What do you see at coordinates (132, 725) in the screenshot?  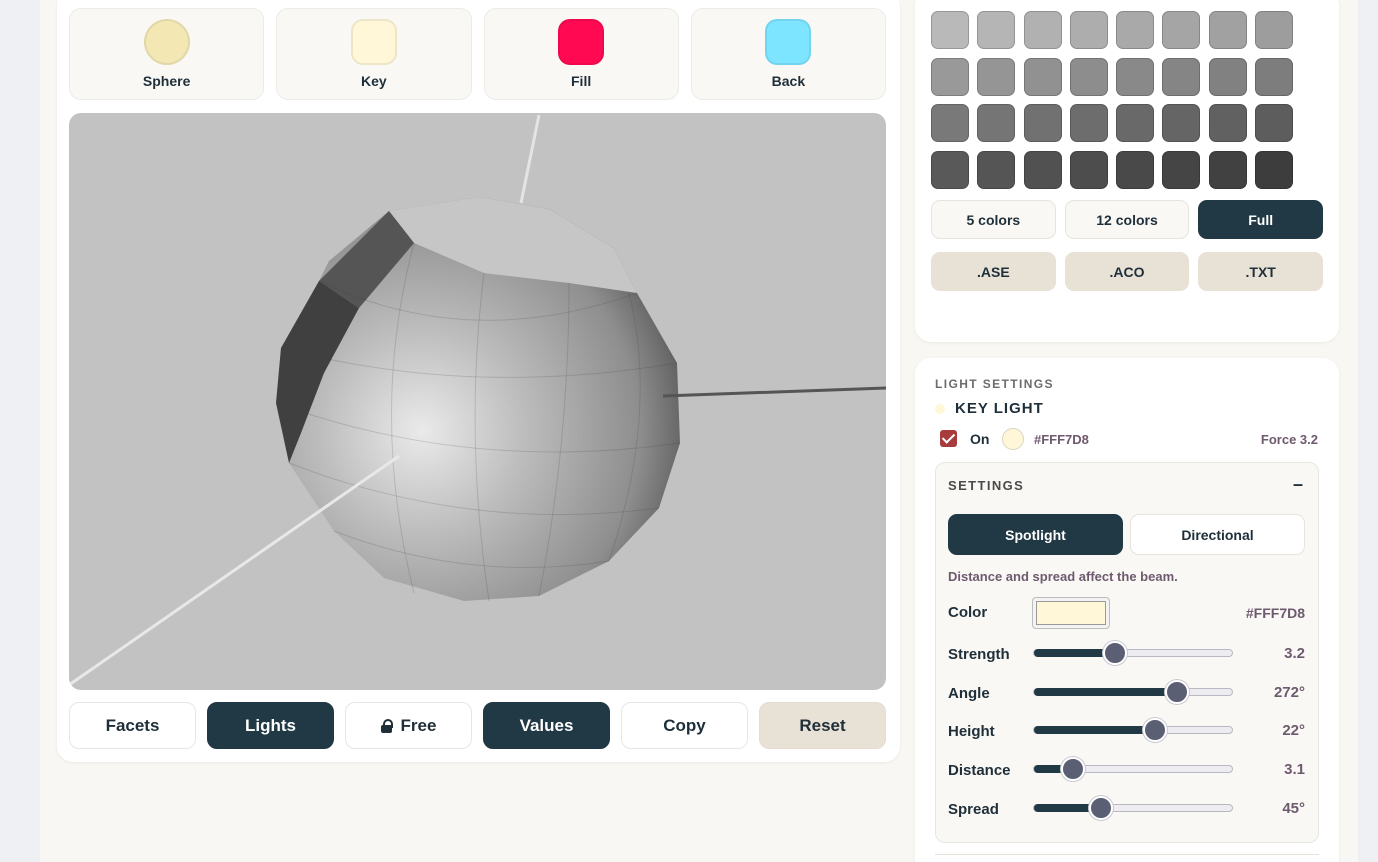 I see `facets-button: Facets` at bounding box center [132, 725].